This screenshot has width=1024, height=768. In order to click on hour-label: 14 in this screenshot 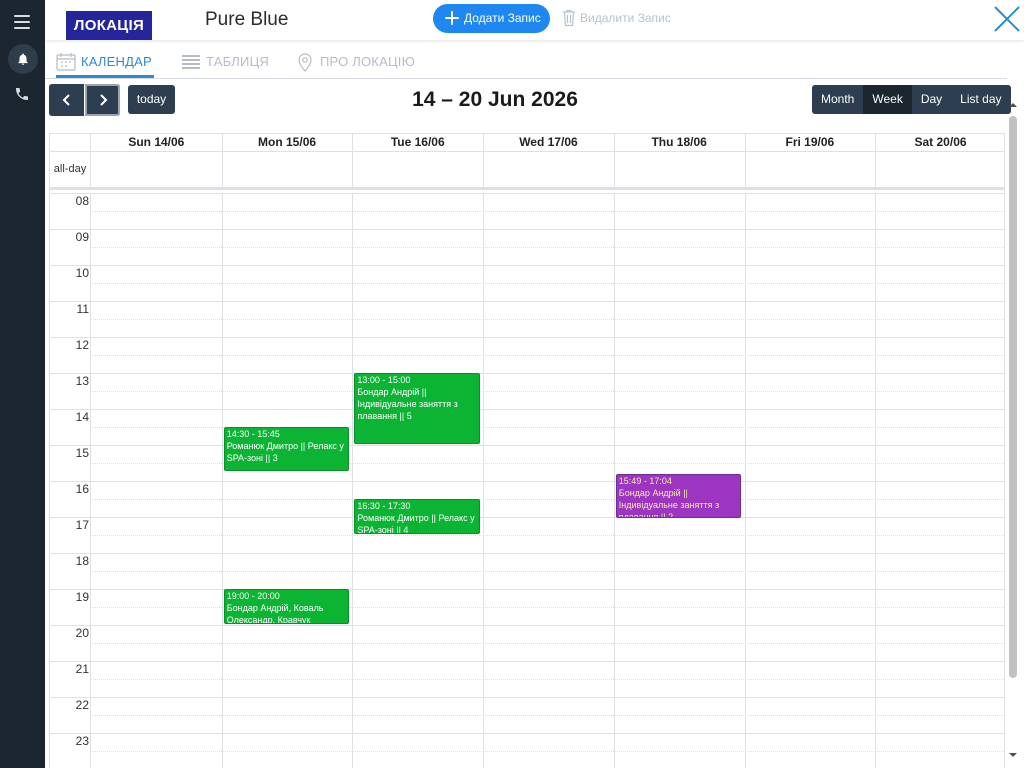, I will do `click(82, 417)`.